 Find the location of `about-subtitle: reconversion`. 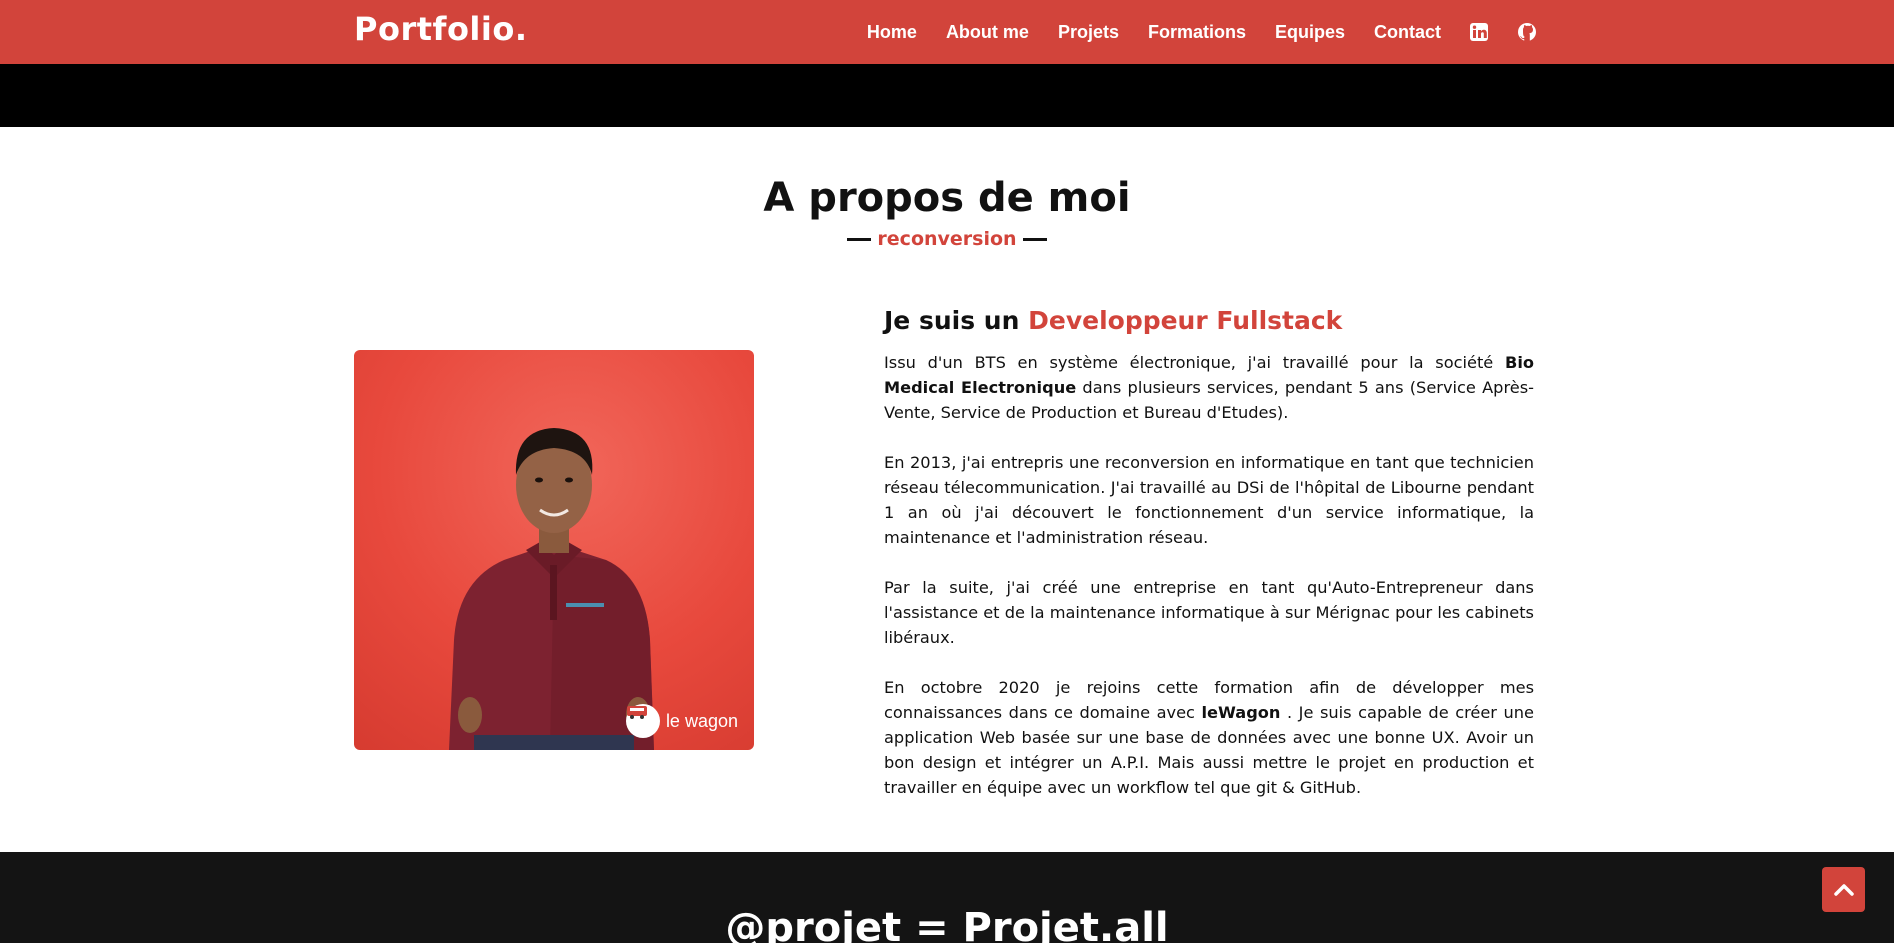

about-subtitle: reconversion is located at coordinates (947, 239).